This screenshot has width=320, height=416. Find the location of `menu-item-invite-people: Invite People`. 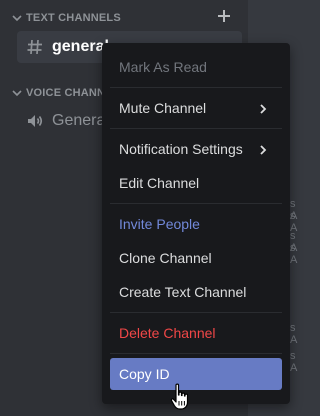

menu-item-invite-people: Invite People is located at coordinates (196, 224).